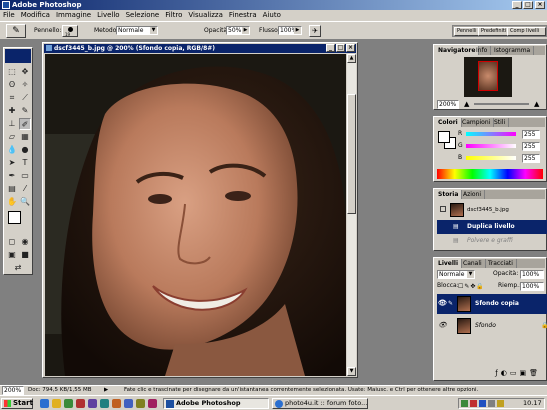 The image size is (547, 410). Describe the element at coordinates (12, 202) in the screenshot. I see `hand-tool-icon: ✋` at that location.